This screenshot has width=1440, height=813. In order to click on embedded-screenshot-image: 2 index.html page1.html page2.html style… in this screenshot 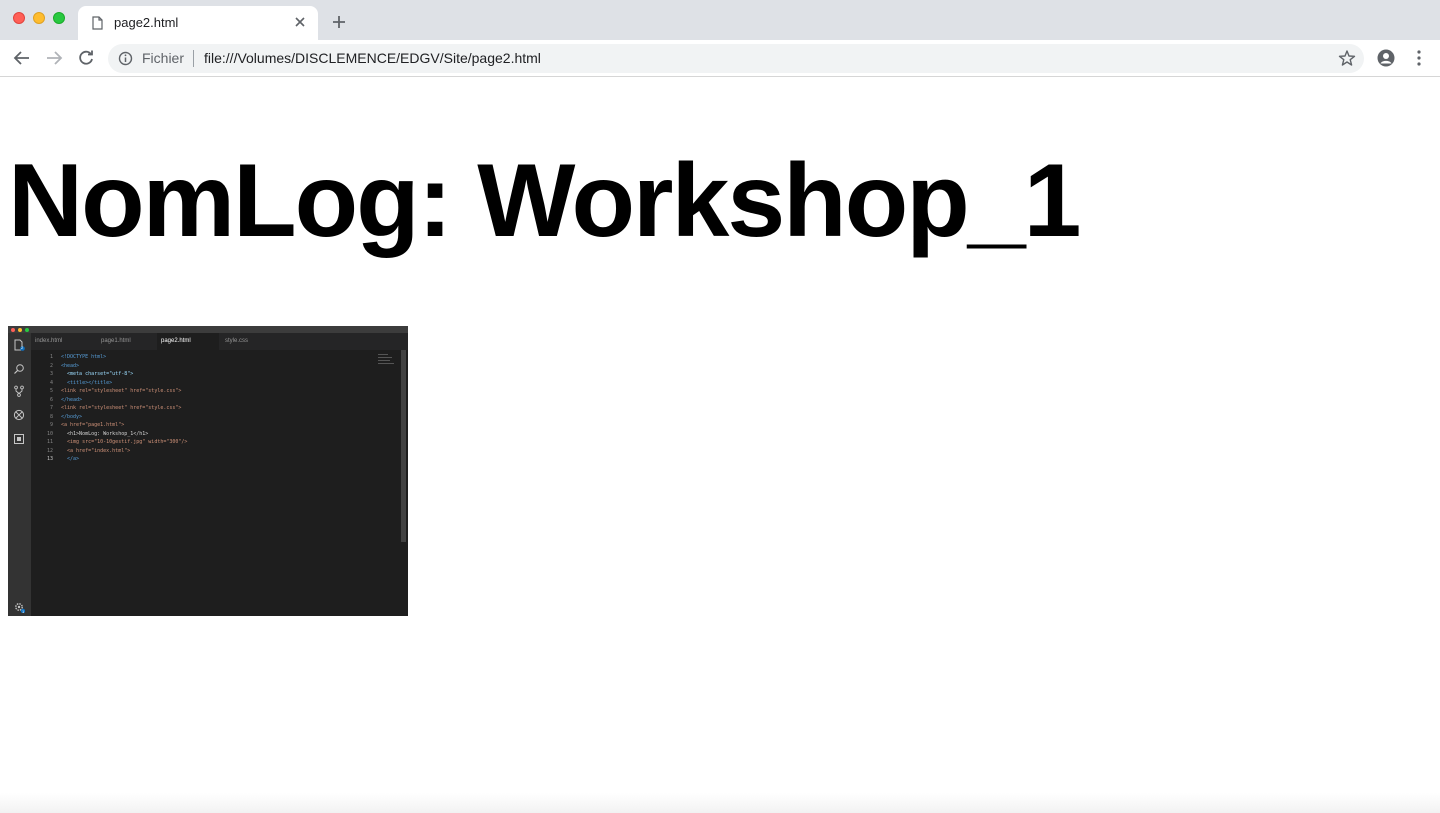, I will do `click(208, 471)`.